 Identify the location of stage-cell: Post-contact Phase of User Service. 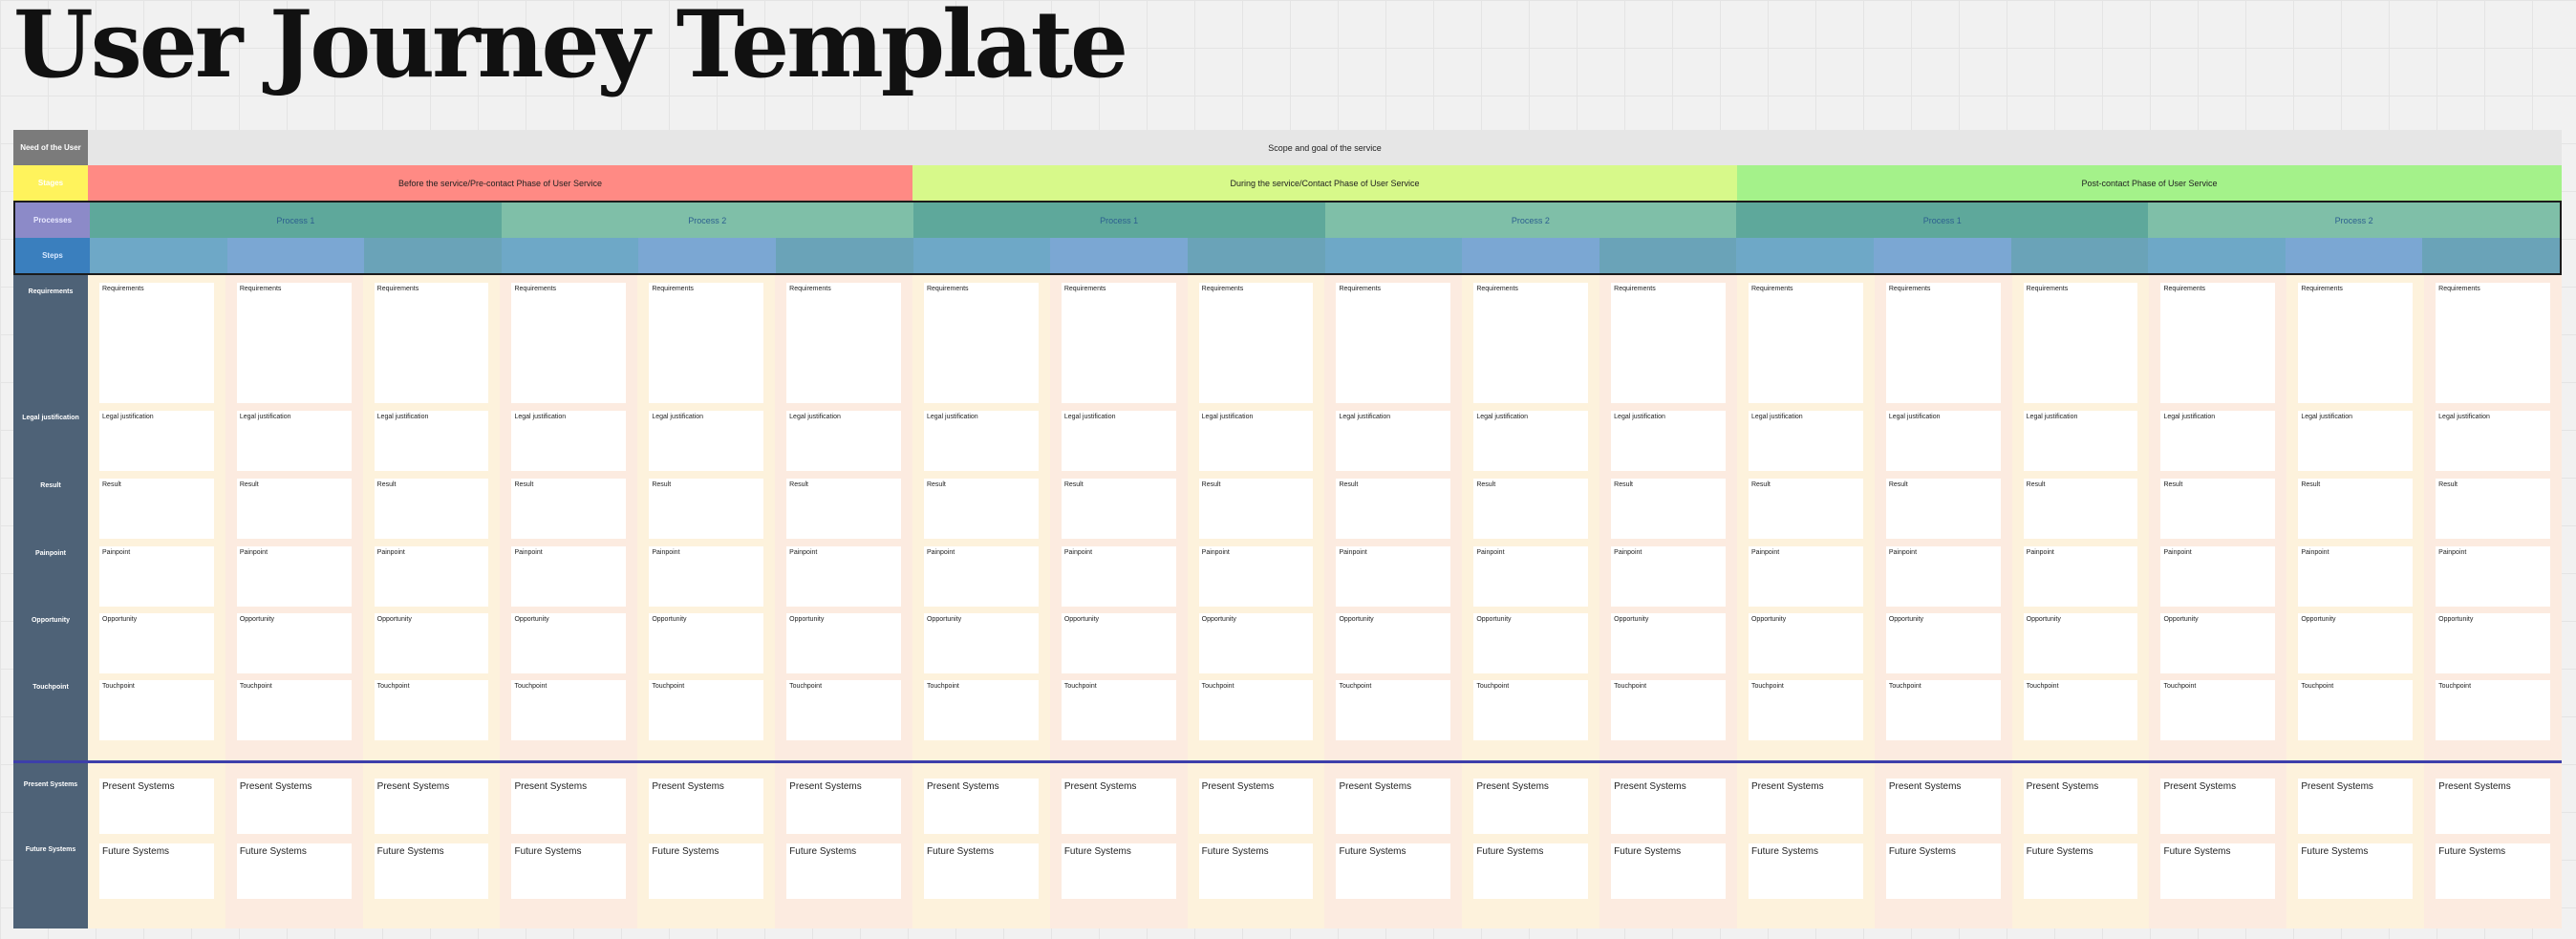
(2149, 183).